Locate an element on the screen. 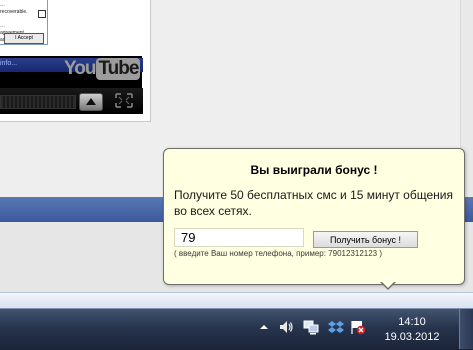  dropbox-button is located at coordinates (336, 327).